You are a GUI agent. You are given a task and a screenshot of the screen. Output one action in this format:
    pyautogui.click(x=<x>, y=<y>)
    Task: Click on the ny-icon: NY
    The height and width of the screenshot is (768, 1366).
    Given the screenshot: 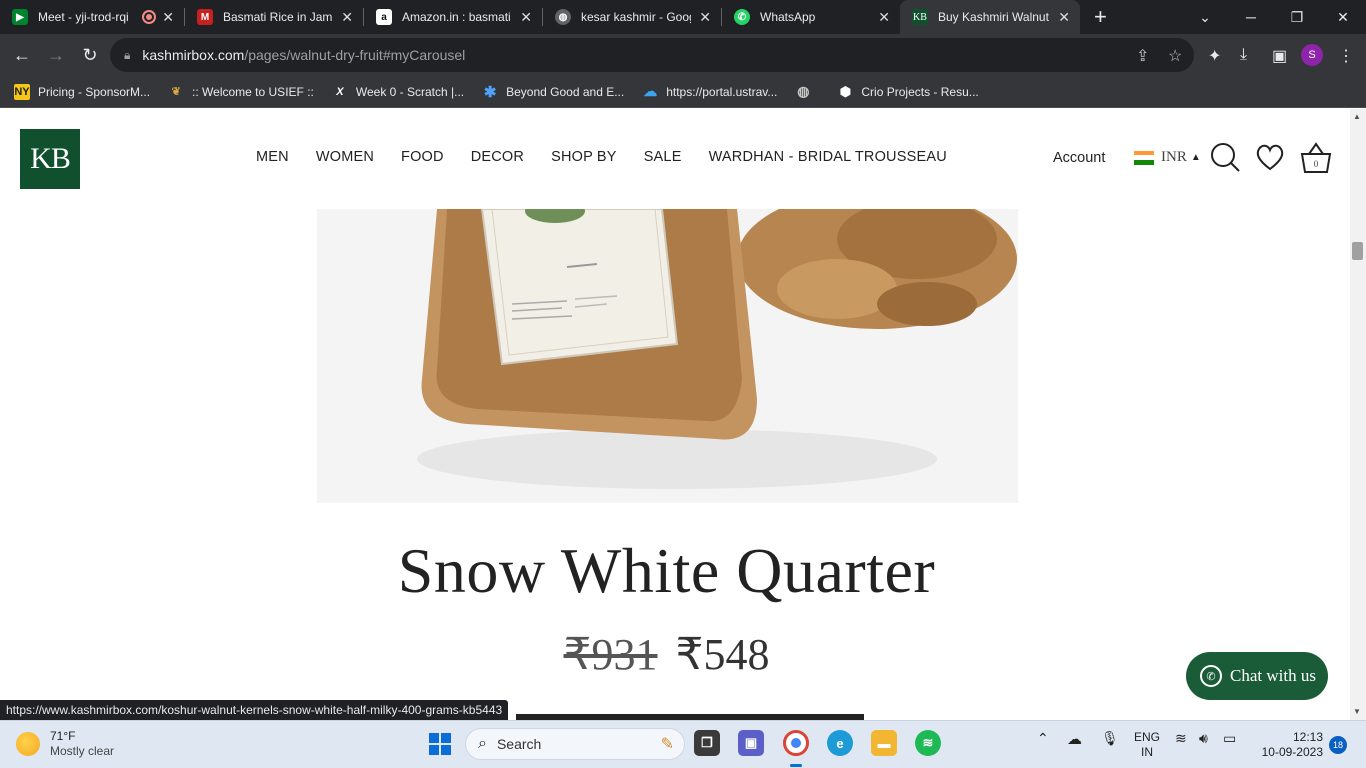 What is the action you would take?
    pyautogui.click(x=22, y=91)
    